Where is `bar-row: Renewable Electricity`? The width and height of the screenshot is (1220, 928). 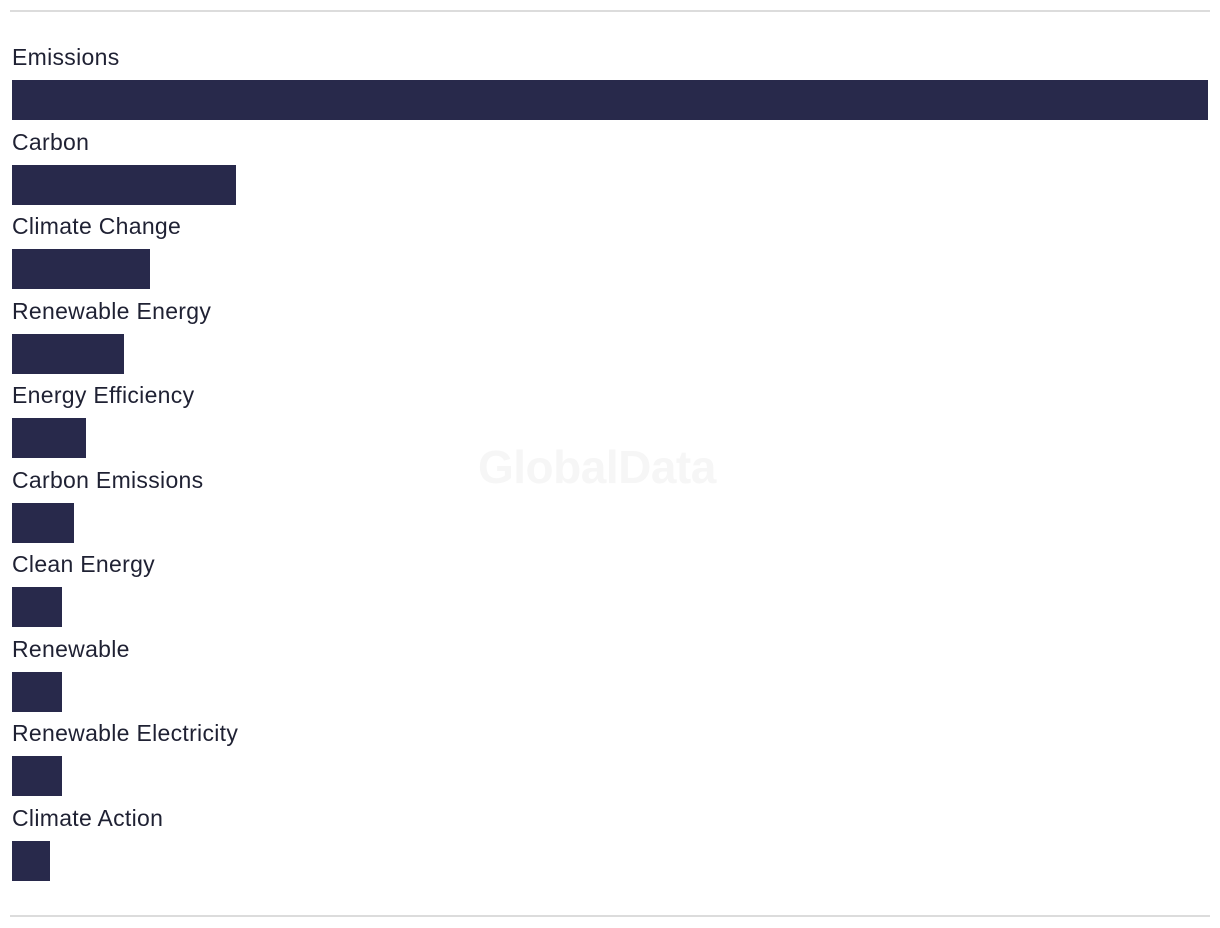
bar-row: Renewable Electricity is located at coordinates (610, 758).